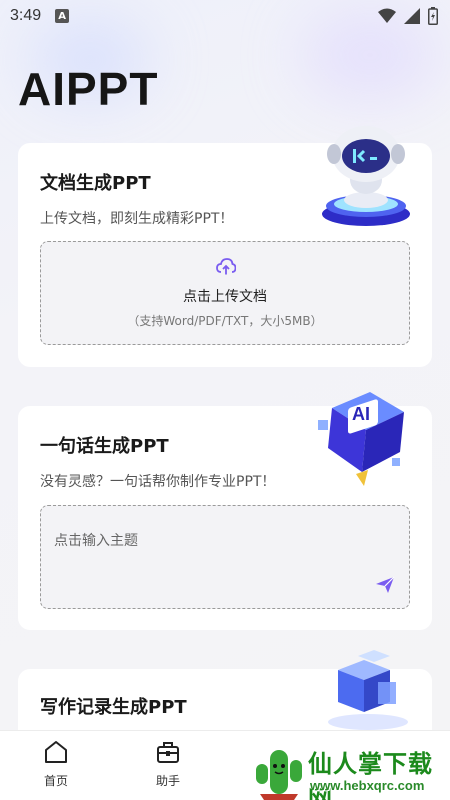 This screenshot has width=450, height=800. Describe the element at coordinates (361, 414) in the screenshot. I see `svg-text: AI` at that location.